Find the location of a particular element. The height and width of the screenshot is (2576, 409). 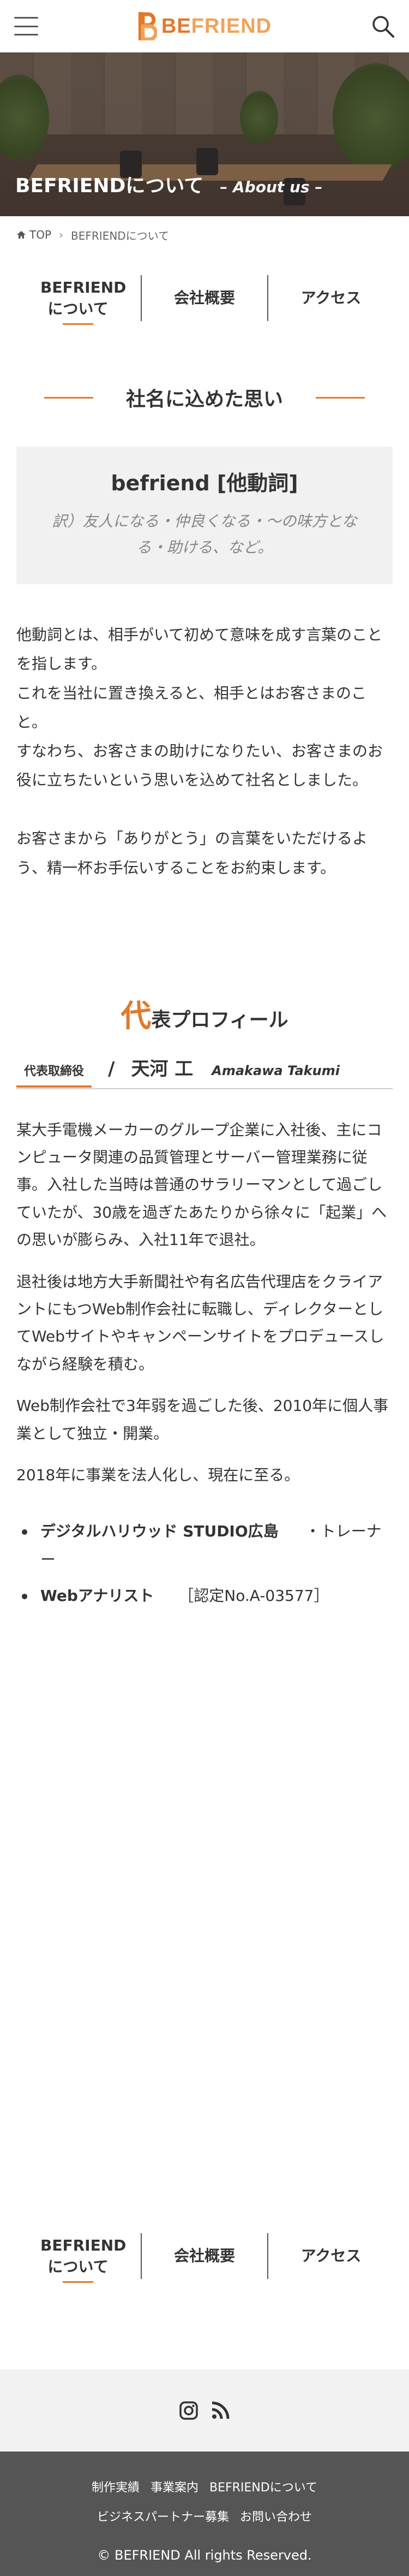

breadcrumb-home-link: TOP is located at coordinates (33, 234).